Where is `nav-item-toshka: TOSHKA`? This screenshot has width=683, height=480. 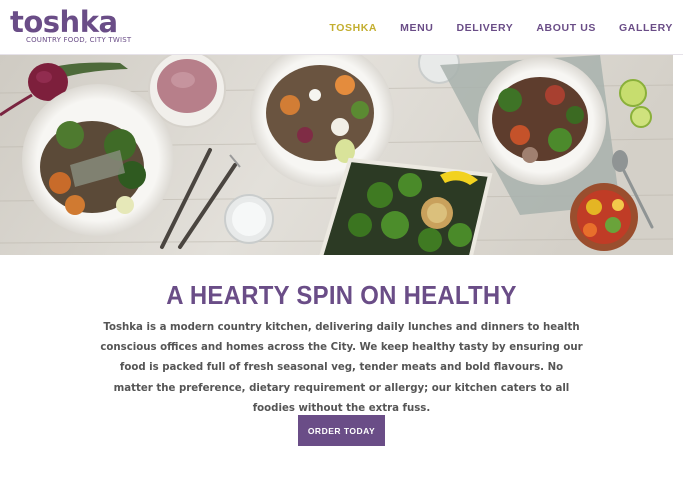 nav-item-toshka: TOSHKA is located at coordinates (353, 28).